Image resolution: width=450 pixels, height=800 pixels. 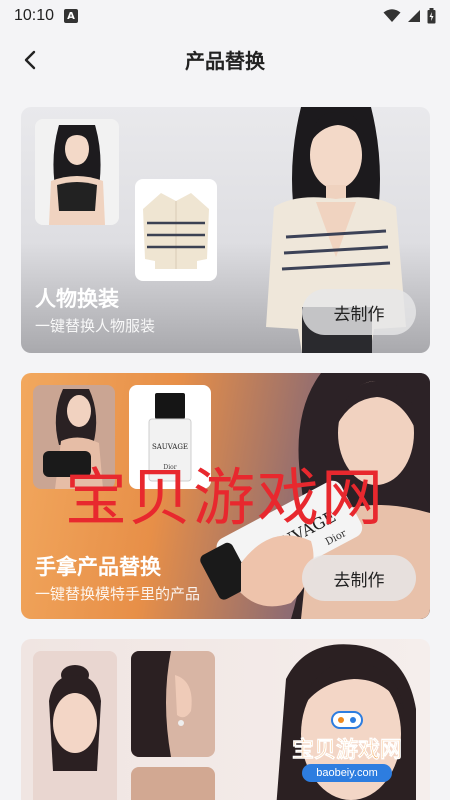 What do you see at coordinates (431, 16) in the screenshot?
I see `battery-icon` at bounding box center [431, 16].